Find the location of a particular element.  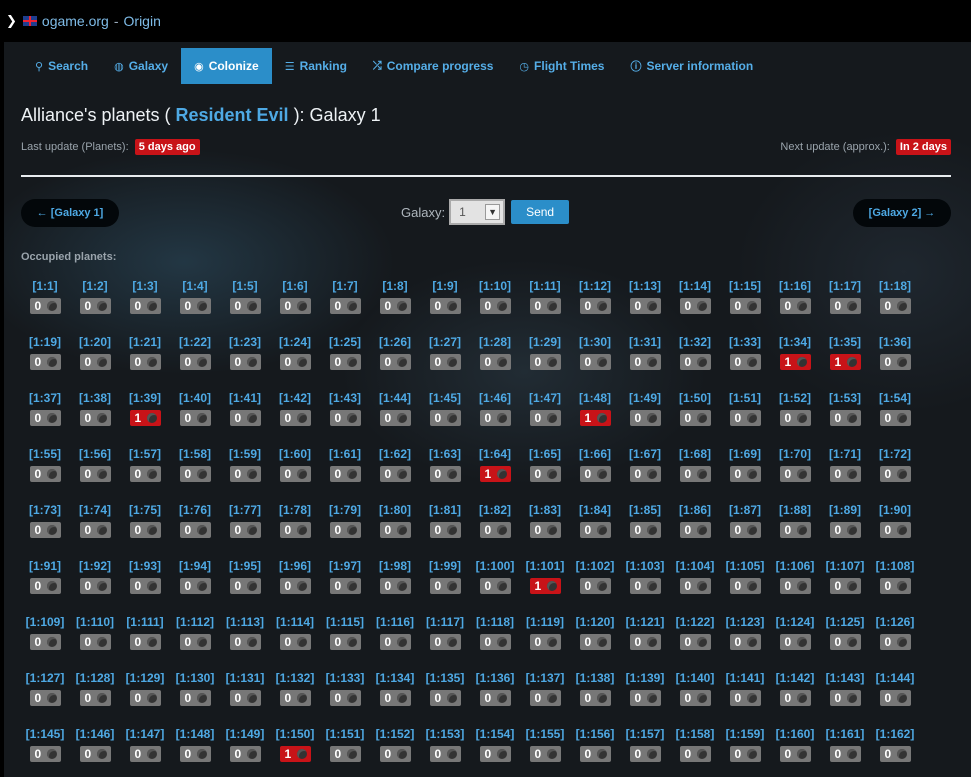

system-link: [1:57] is located at coordinates (145, 454).